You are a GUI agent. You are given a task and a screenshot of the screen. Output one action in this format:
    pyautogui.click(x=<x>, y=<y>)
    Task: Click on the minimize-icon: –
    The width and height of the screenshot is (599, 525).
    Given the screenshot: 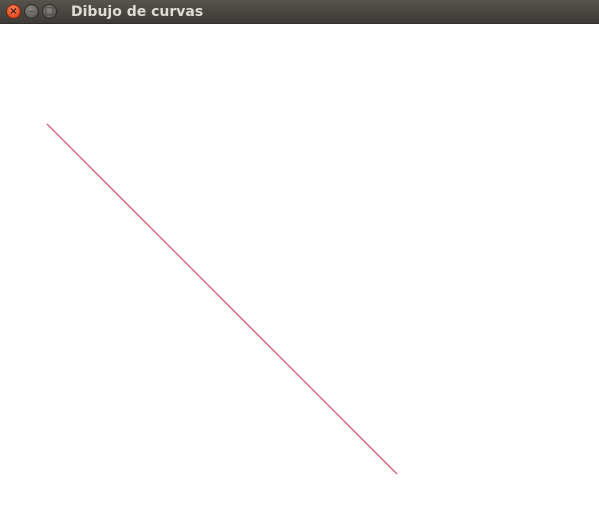 What is the action you would take?
    pyautogui.click(x=31, y=11)
    